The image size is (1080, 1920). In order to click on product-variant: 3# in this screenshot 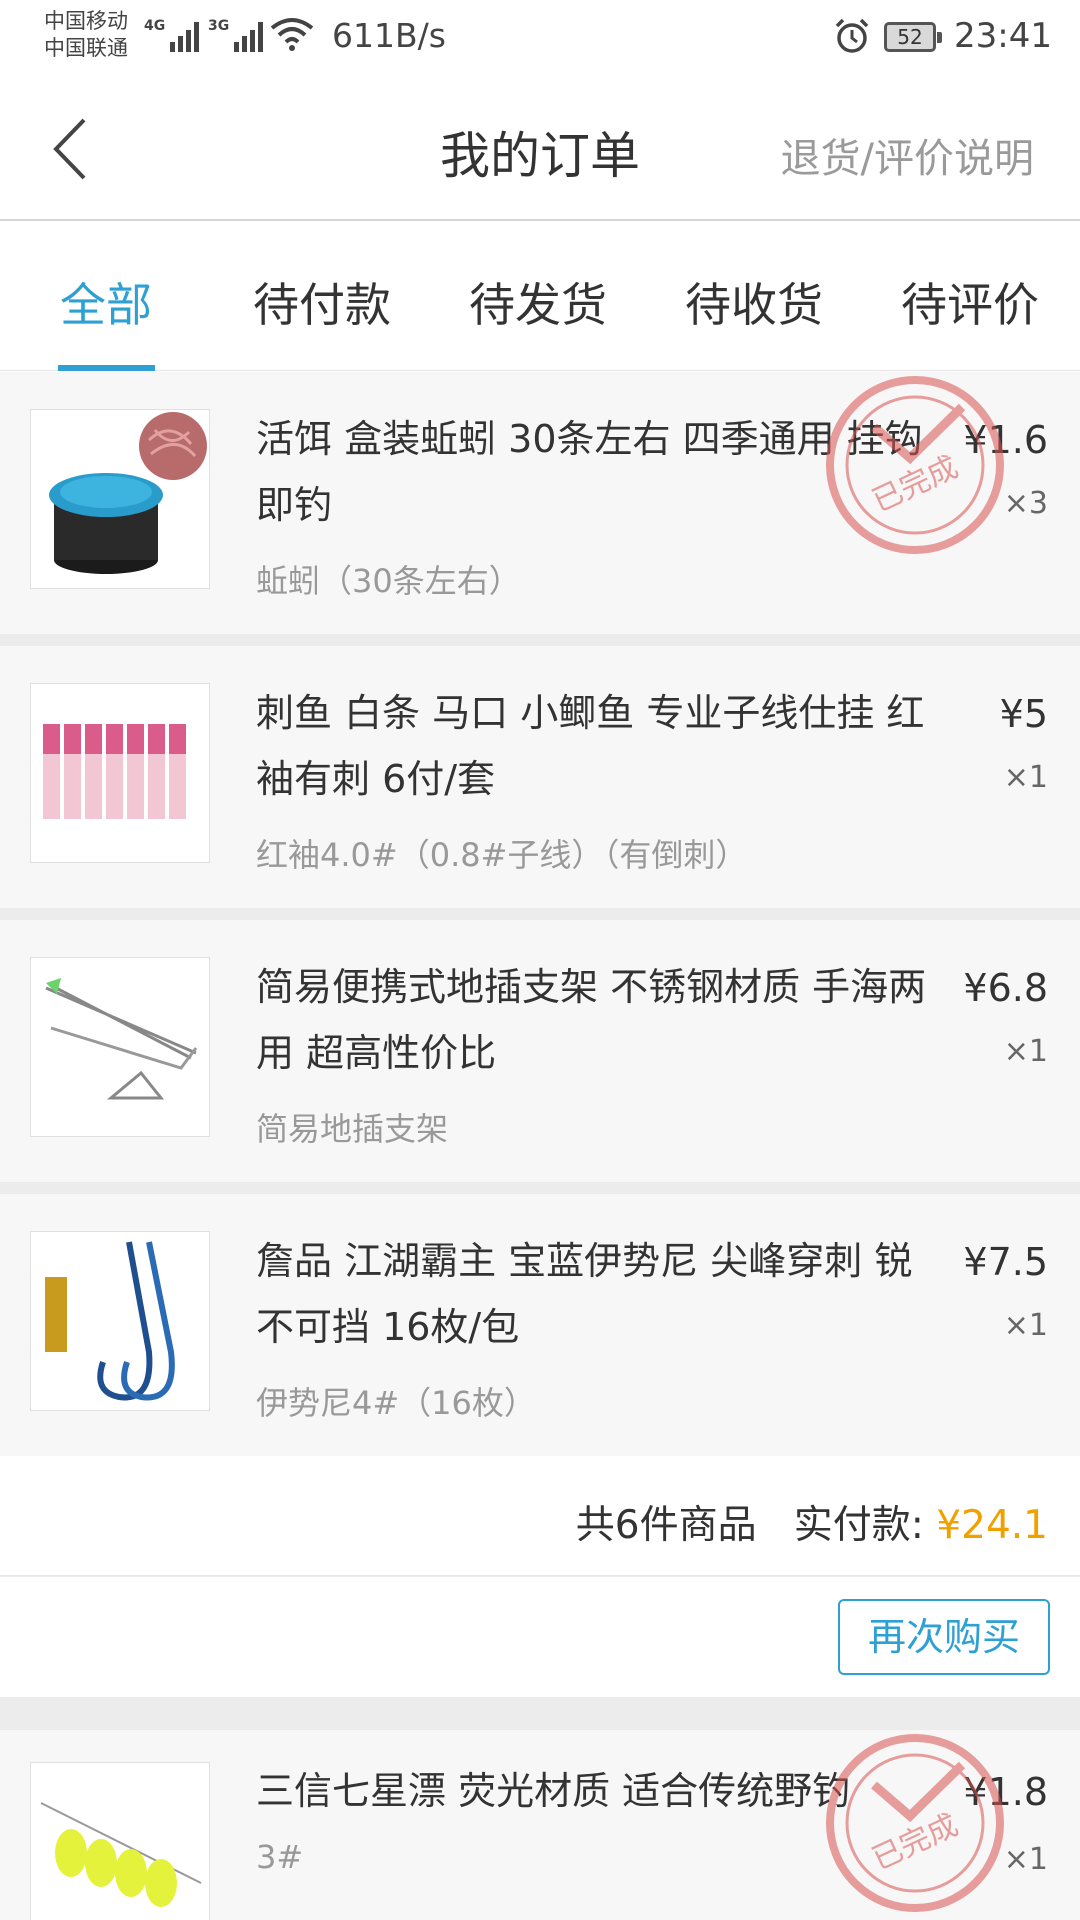, I will do `click(280, 1857)`.